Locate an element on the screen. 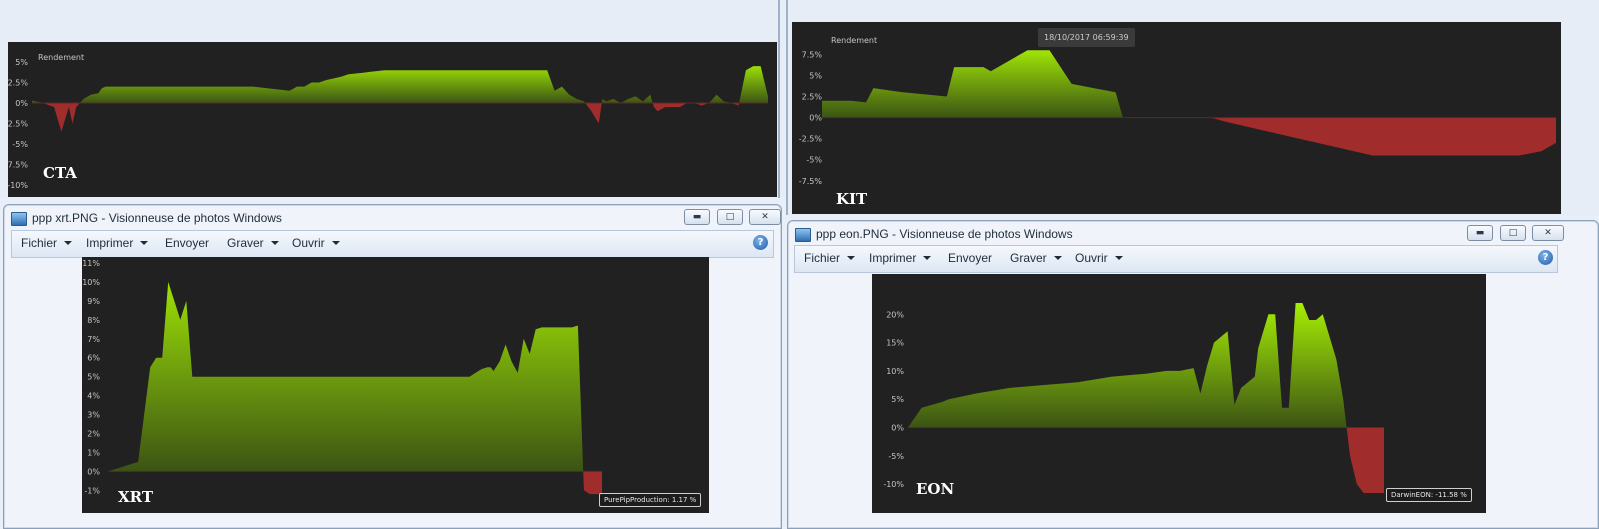  maximize-icon: □ is located at coordinates (730, 217).